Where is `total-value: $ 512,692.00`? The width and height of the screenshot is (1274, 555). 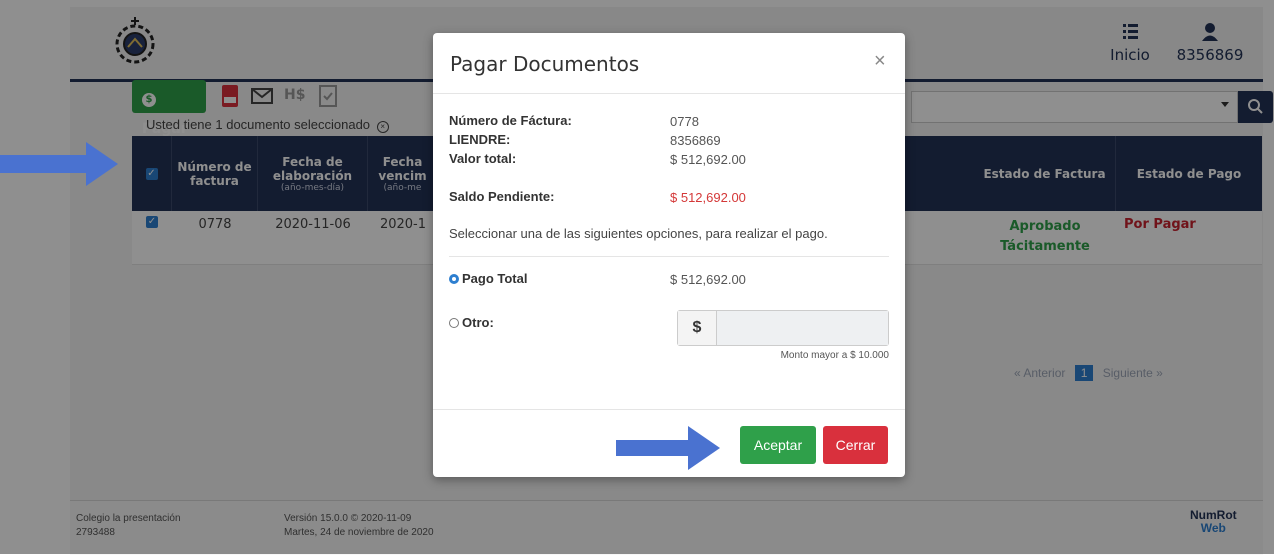 total-value: $ 512,692.00 is located at coordinates (708, 159).